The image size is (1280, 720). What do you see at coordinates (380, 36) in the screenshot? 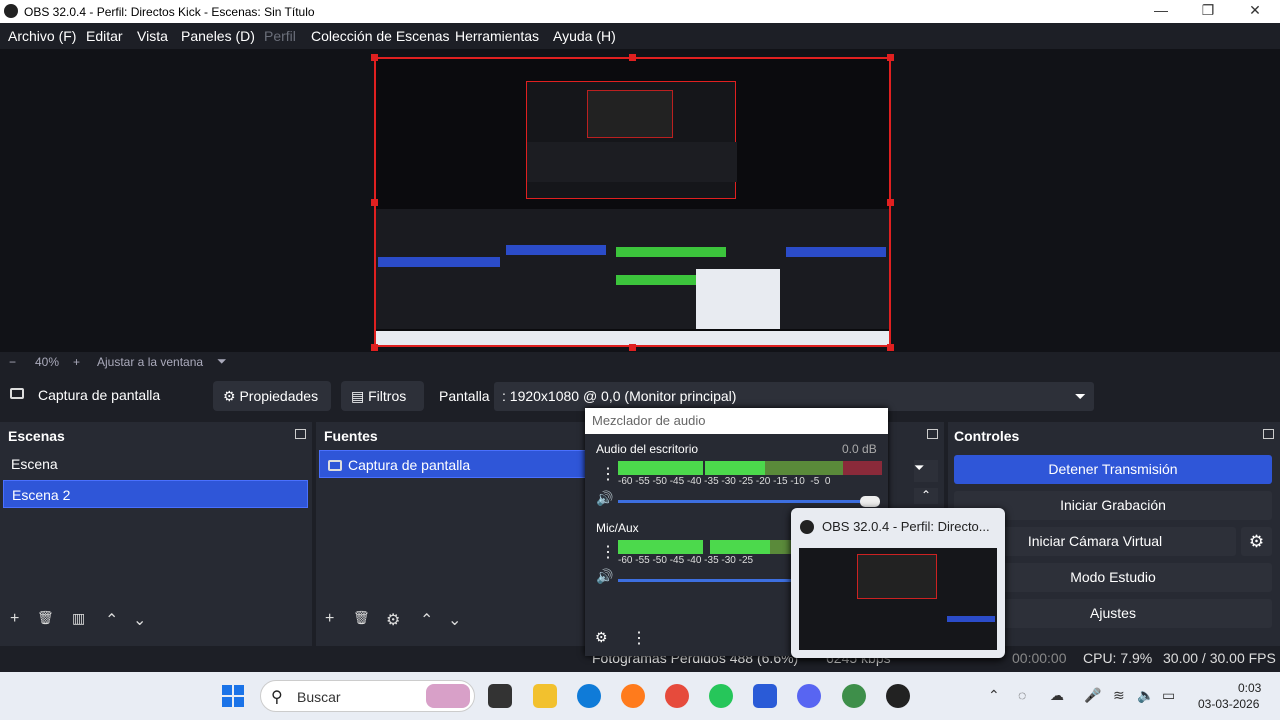
I see `menu-coleccion: Colección de Escenas` at bounding box center [380, 36].